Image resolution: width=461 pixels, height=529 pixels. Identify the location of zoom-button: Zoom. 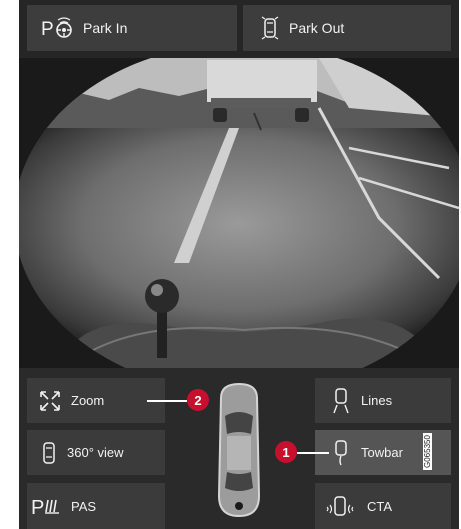
(96, 400).